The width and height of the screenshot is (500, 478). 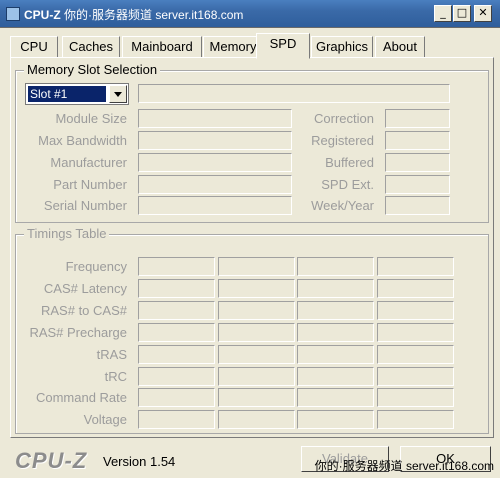 What do you see at coordinates (96, 266) in the screenshot?
I see `label-frequency: Frequency` at bounding box center [96, 266].